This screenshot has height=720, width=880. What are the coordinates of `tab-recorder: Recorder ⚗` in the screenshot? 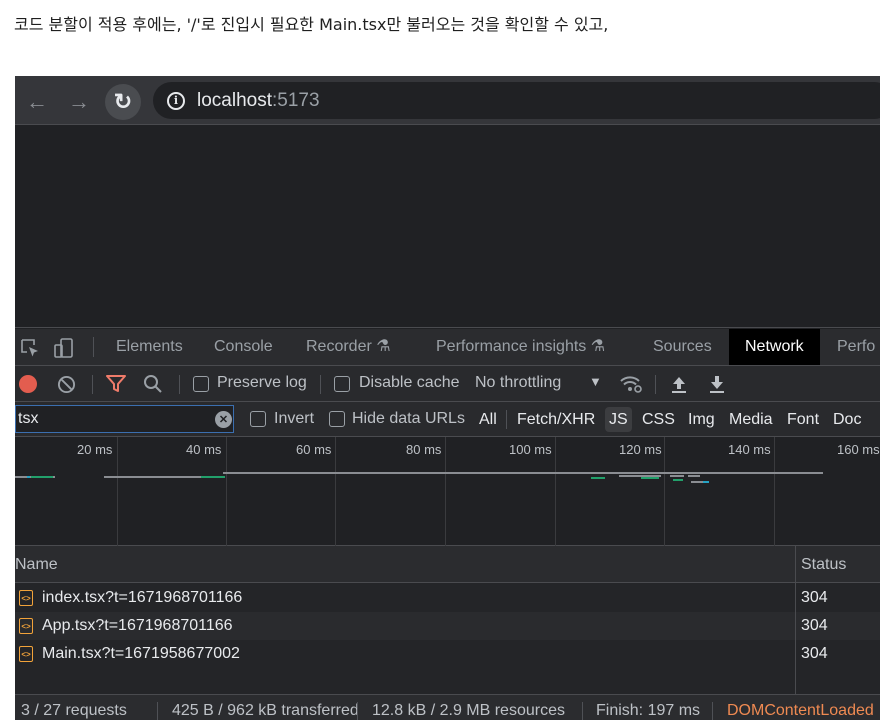 It's located at (348, 347).